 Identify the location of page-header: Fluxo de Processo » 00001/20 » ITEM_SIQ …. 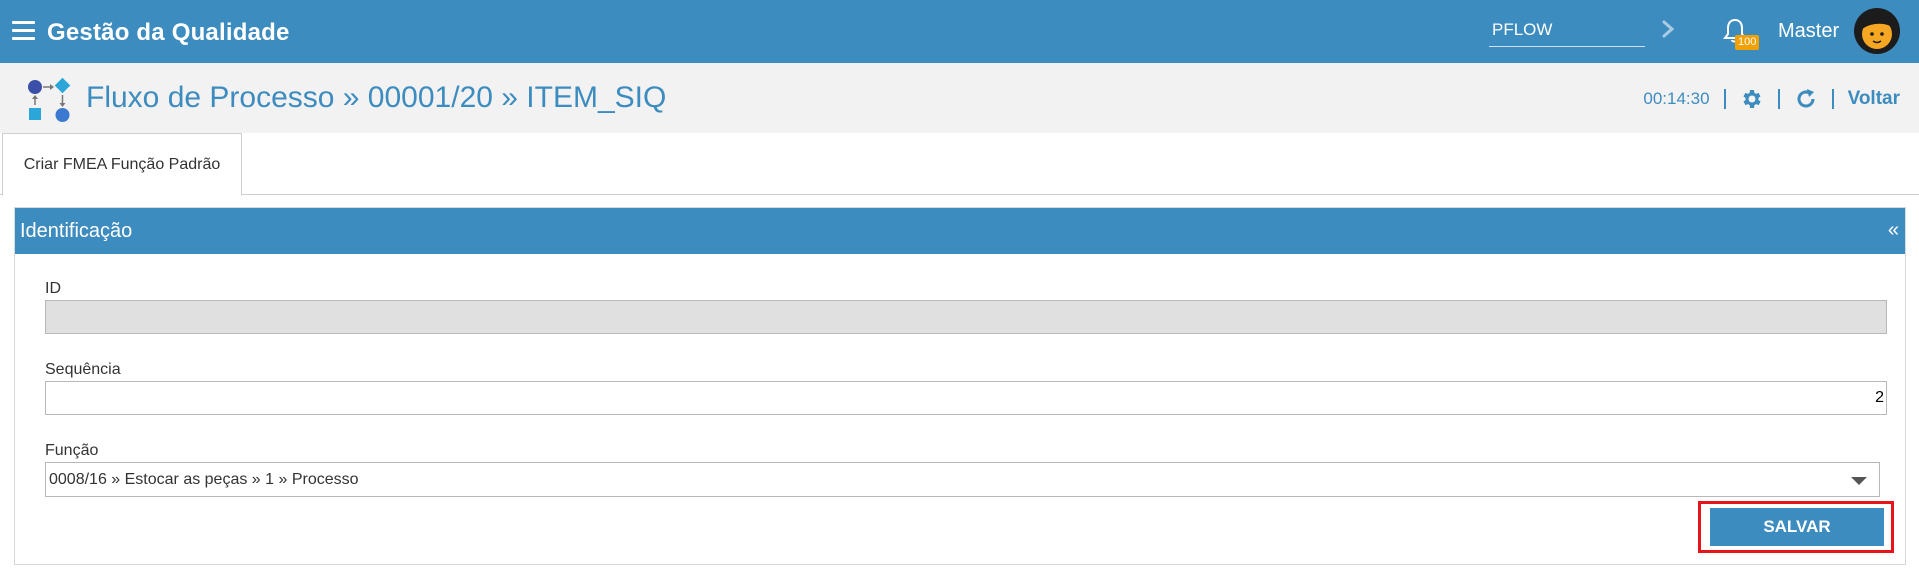
(959, 98).